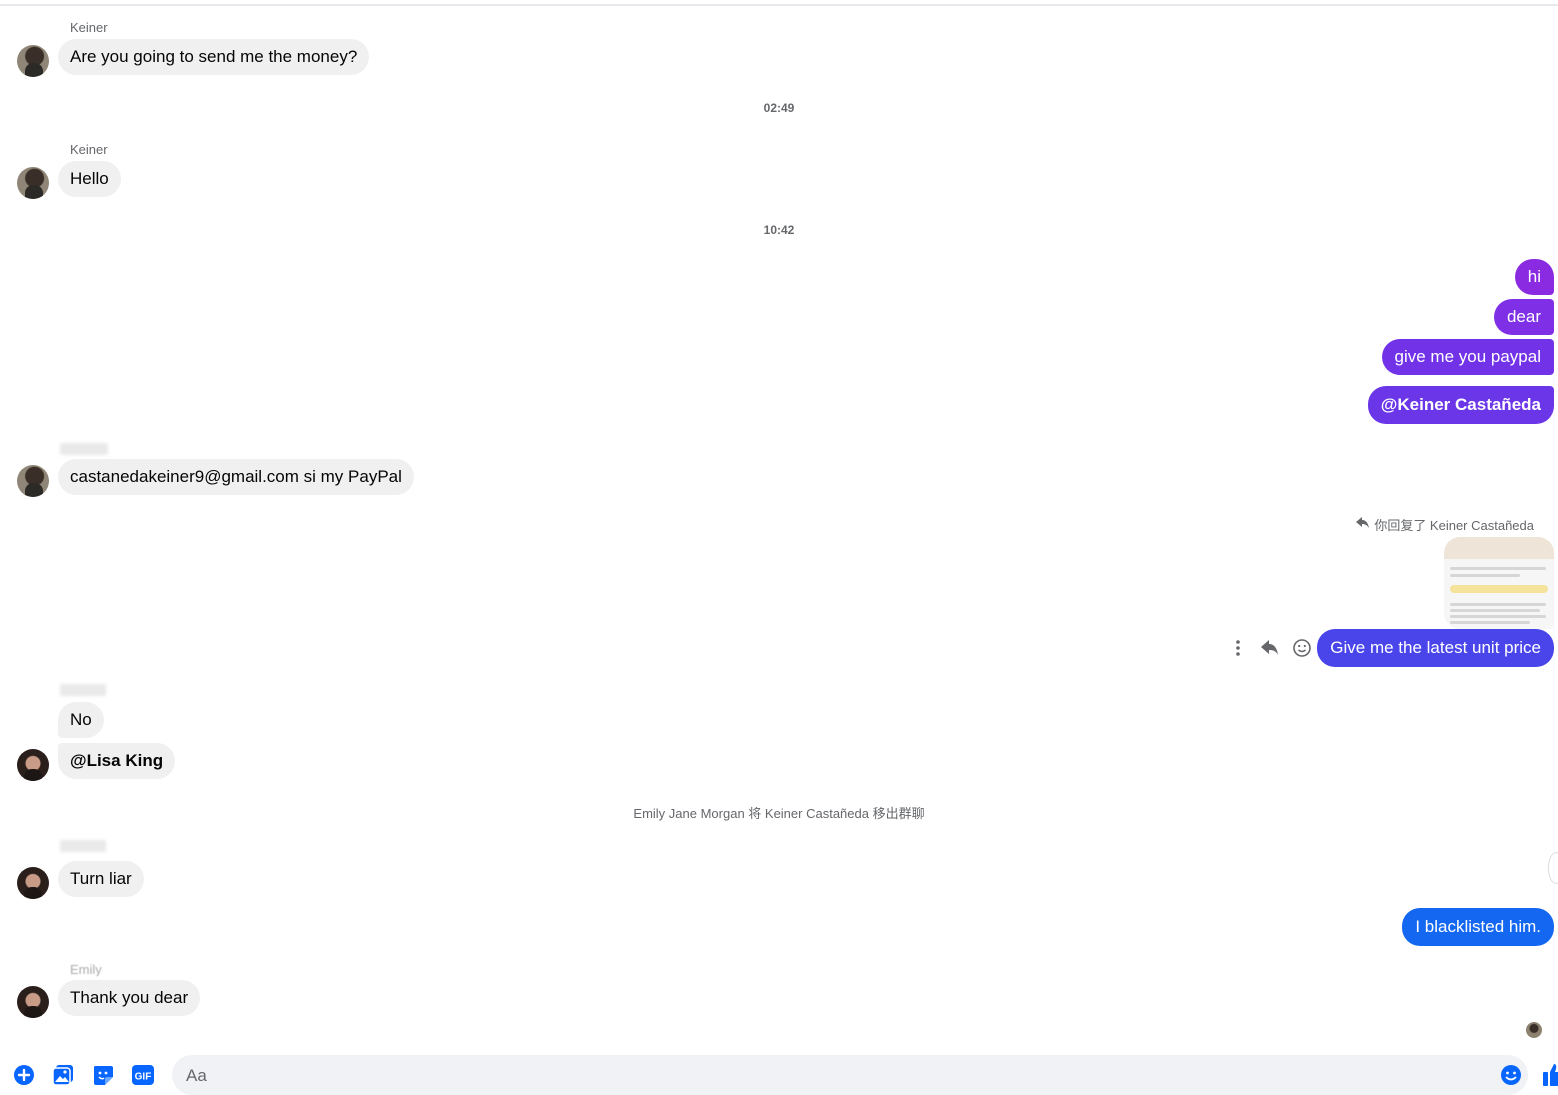  I want to click on outgoing-message: give me you paypal, so click(1467, 357).